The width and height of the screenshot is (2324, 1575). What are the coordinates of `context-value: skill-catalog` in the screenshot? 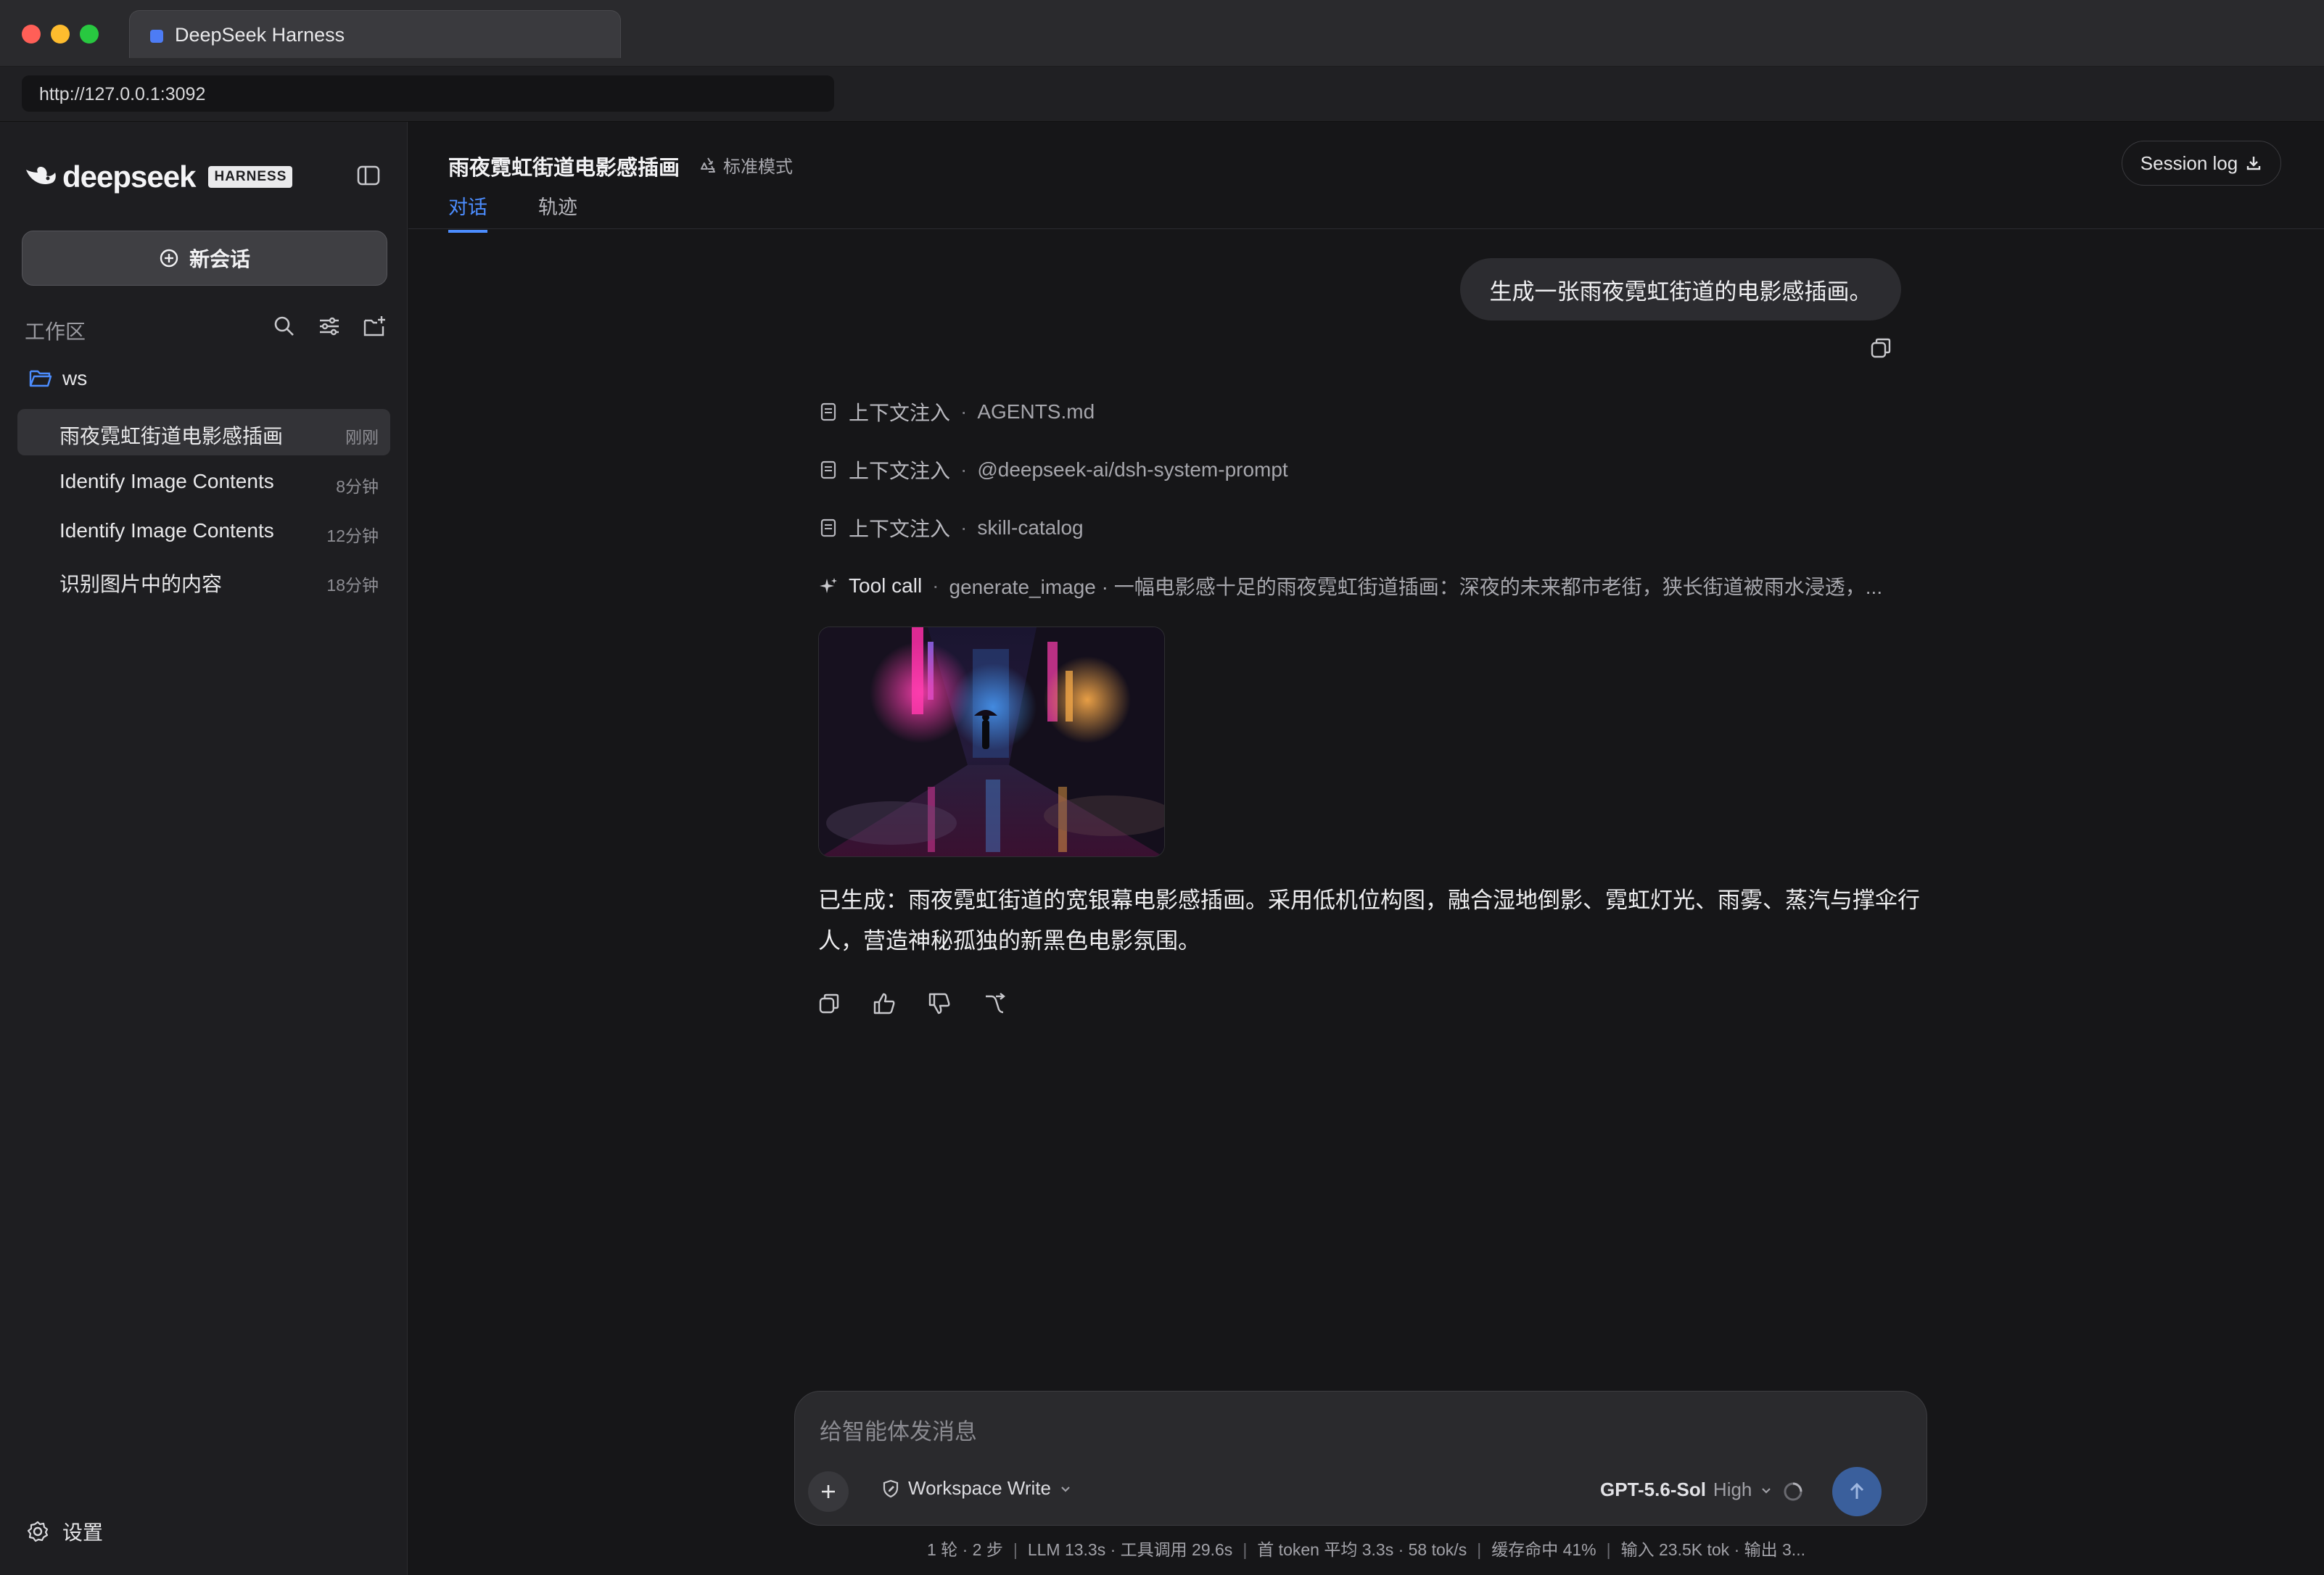 It's located at (1030, 527).